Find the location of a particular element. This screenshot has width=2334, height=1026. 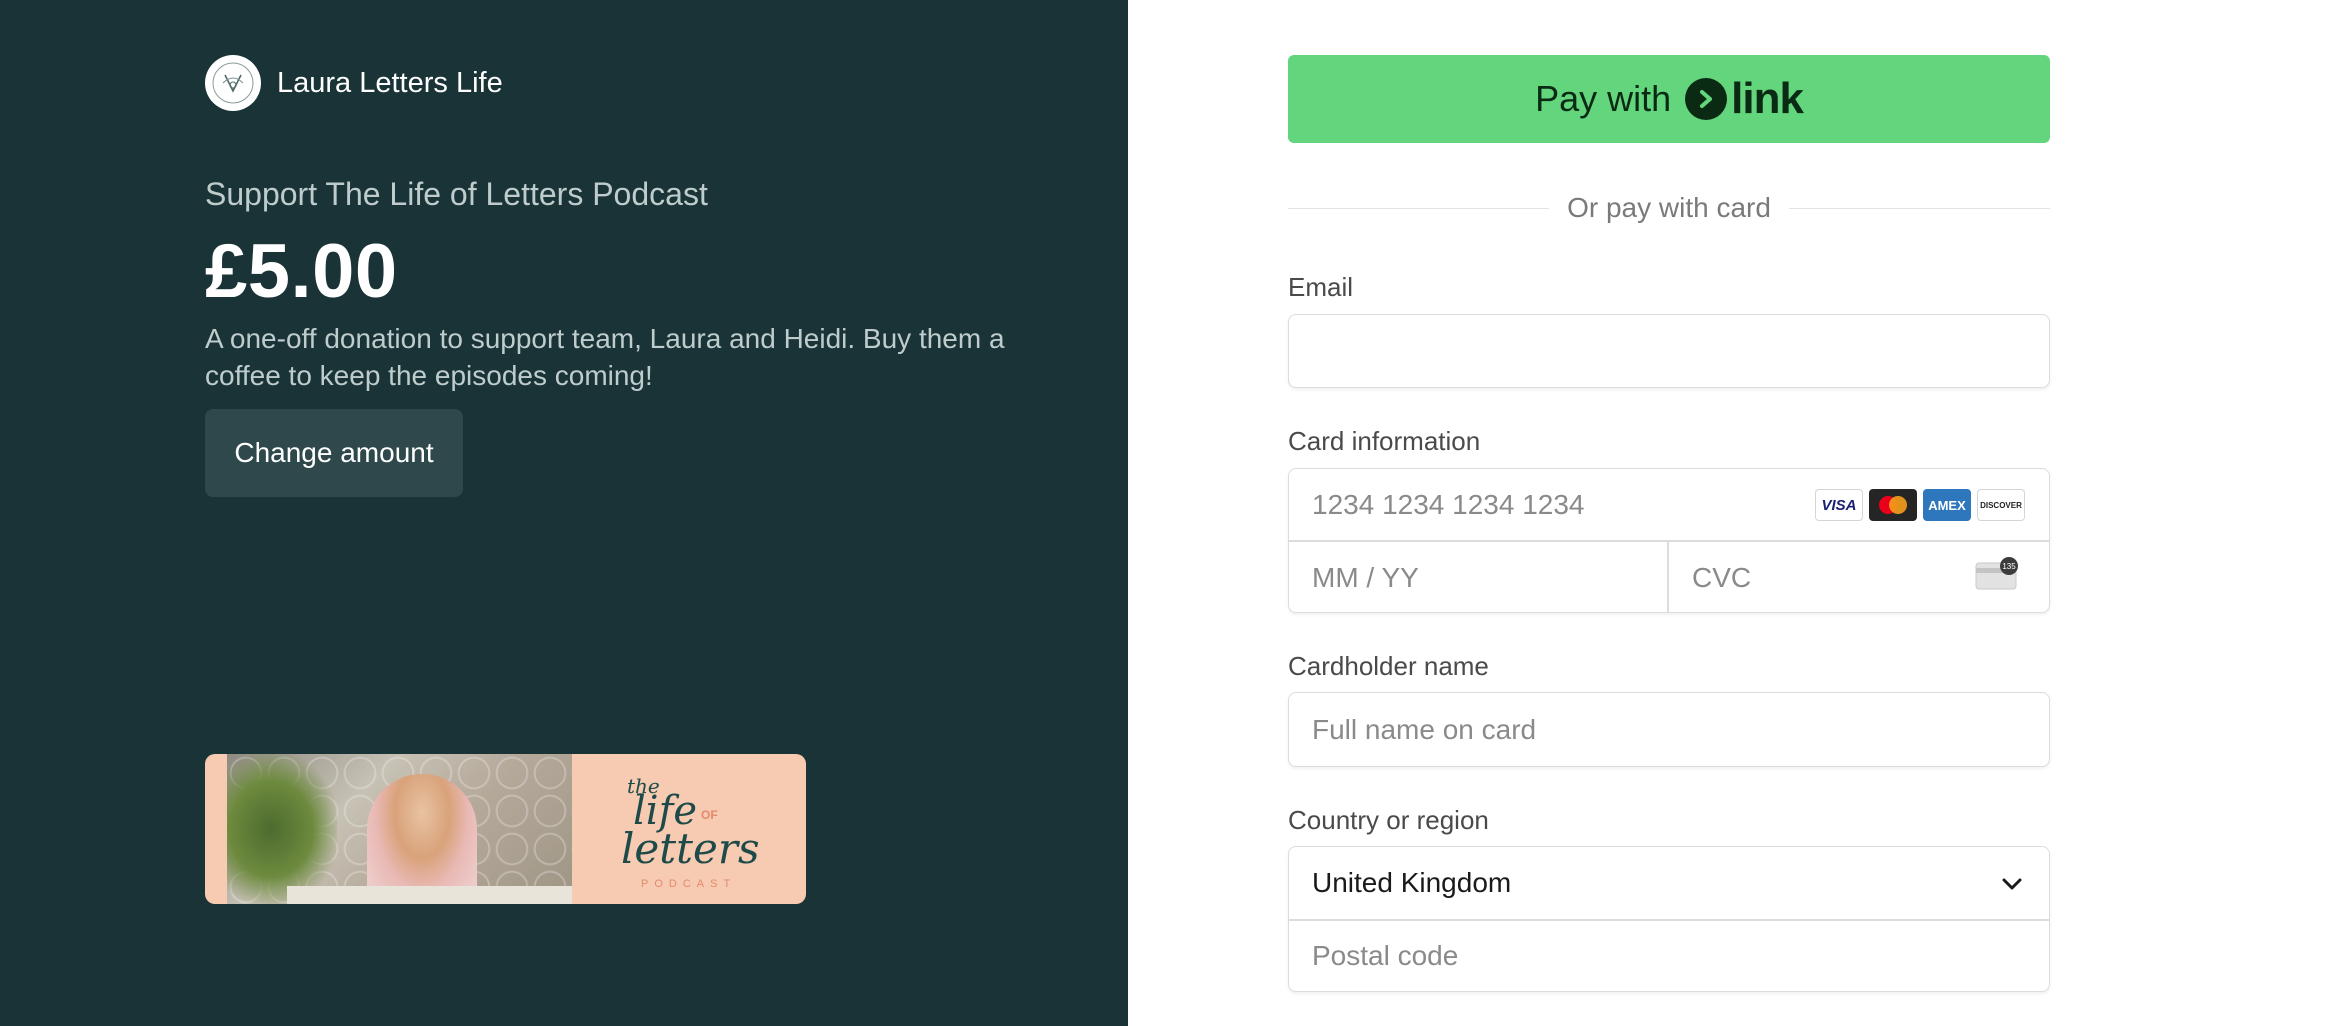

chevron-down-icon is located at coordinates (2012, 884).